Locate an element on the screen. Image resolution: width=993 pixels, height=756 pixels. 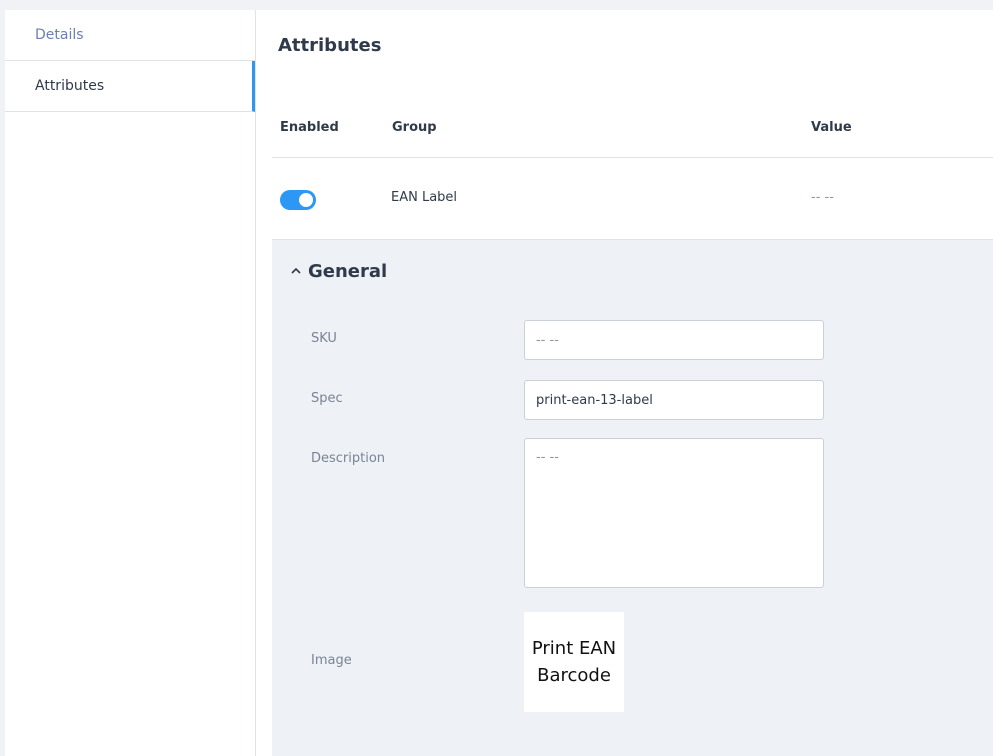
enabled-toggle is located at coordinates (298, 200).